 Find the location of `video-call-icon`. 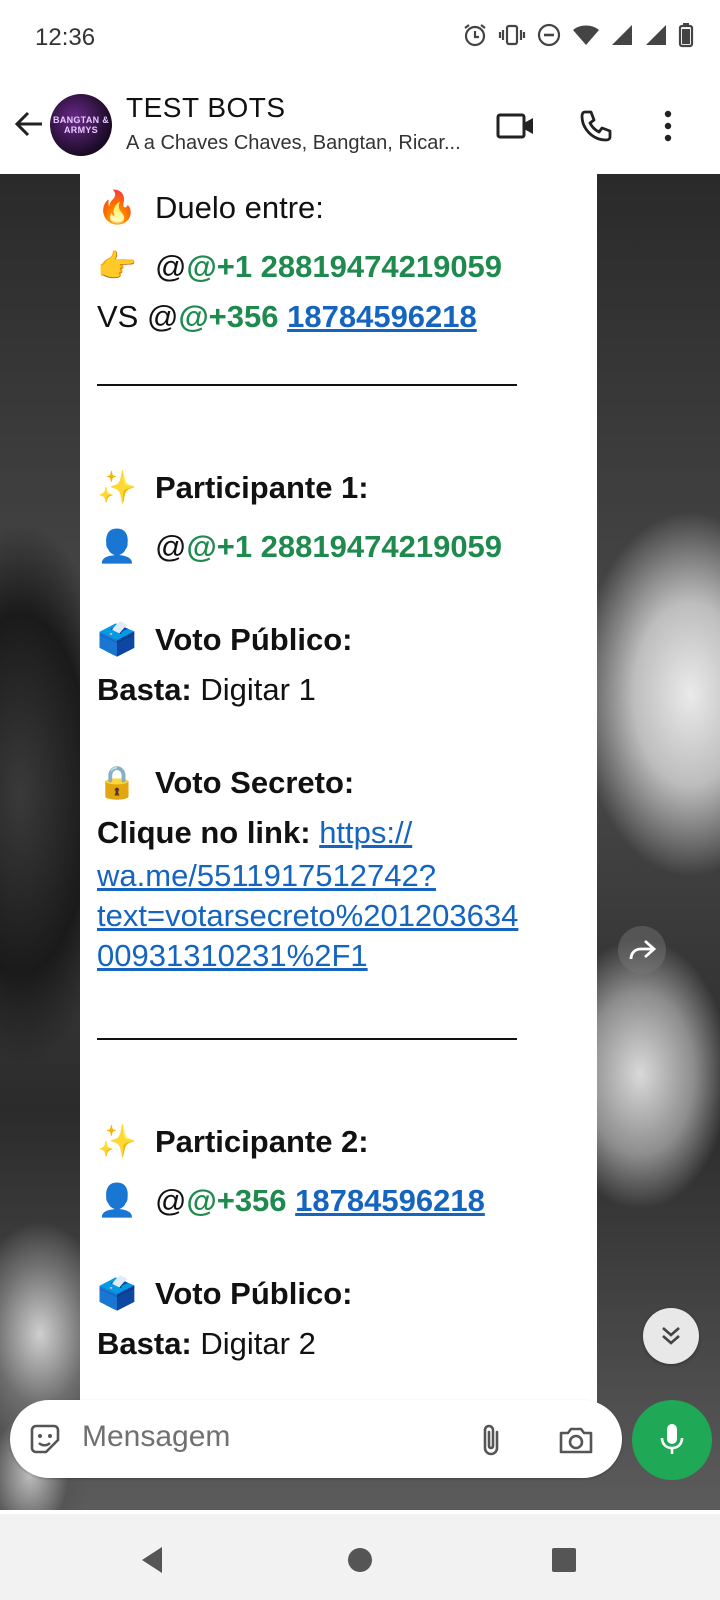

video-call-icon is located at coordinates (514, 126).